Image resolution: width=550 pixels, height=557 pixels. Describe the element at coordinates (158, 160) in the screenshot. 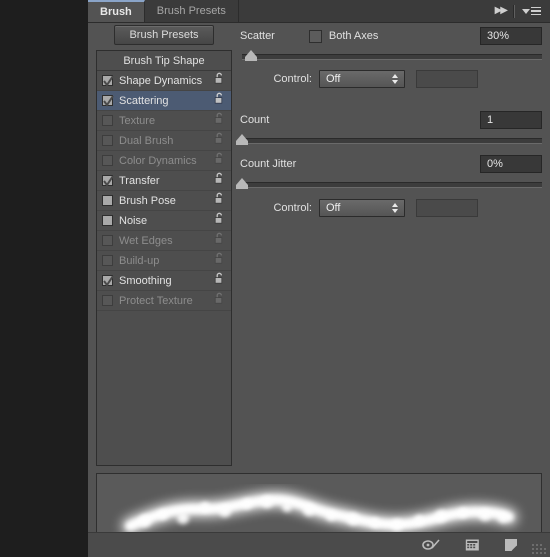

I see `list-item-label: Color Dynamics` at that location.